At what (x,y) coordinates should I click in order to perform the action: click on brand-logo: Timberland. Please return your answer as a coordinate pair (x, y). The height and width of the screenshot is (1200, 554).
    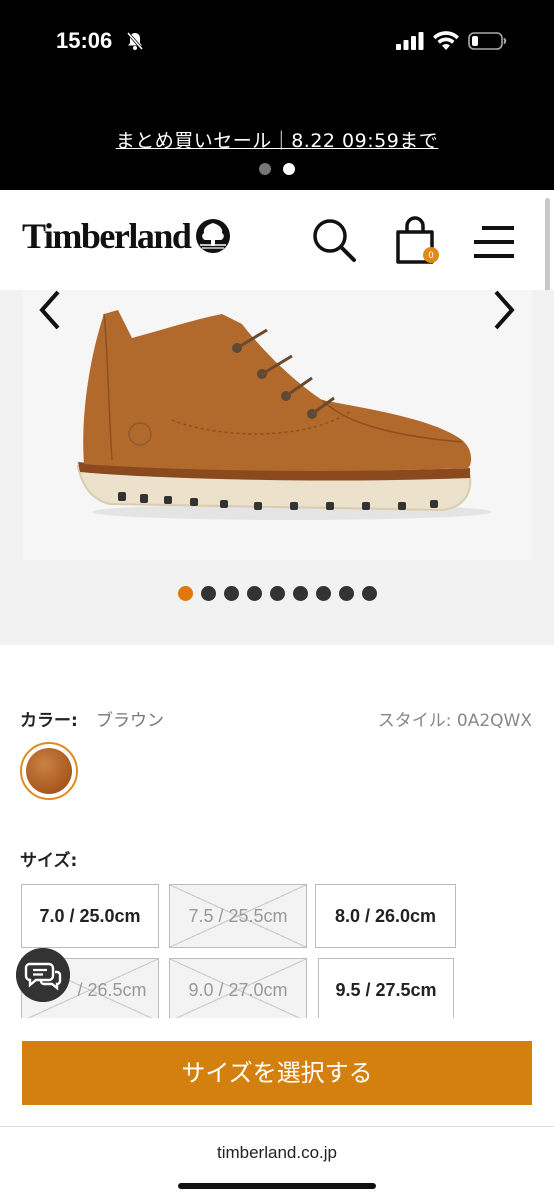
    Looking at the image, I should click on (107, 236).